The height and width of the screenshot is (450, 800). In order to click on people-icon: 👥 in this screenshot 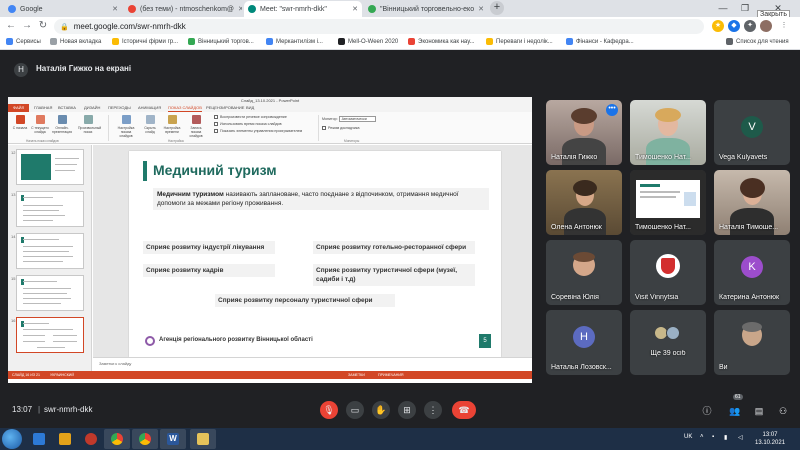, I will do `click(735, 411)`.